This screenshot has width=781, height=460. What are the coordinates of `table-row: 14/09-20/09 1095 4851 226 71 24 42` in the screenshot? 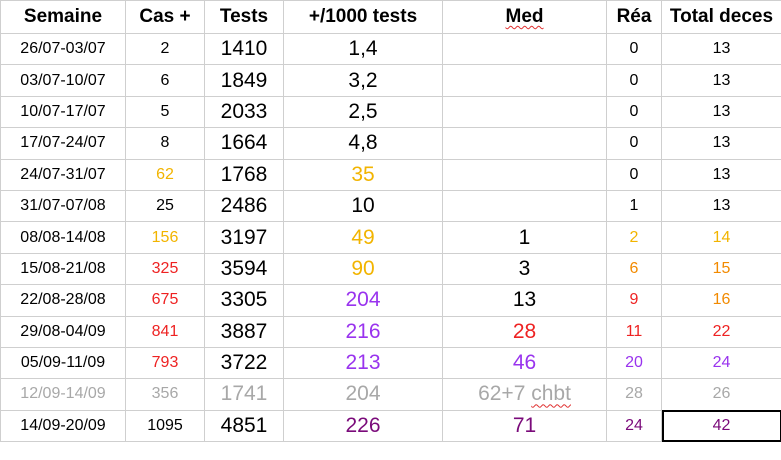 It's located at (390, 426).